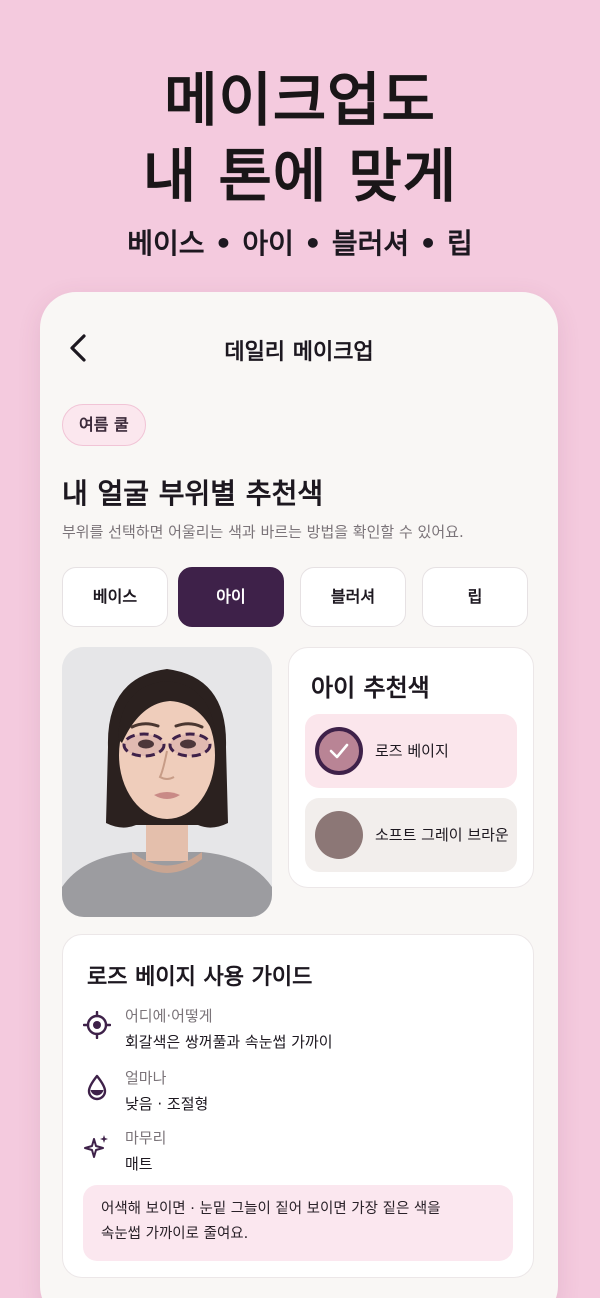 This screenshot has height=1298, width=600. What do you see at coordinates (167, 1104) in the screenshot?
I see `guide-value: 낮음 · 조절형` at bounding box center [167, 1104].